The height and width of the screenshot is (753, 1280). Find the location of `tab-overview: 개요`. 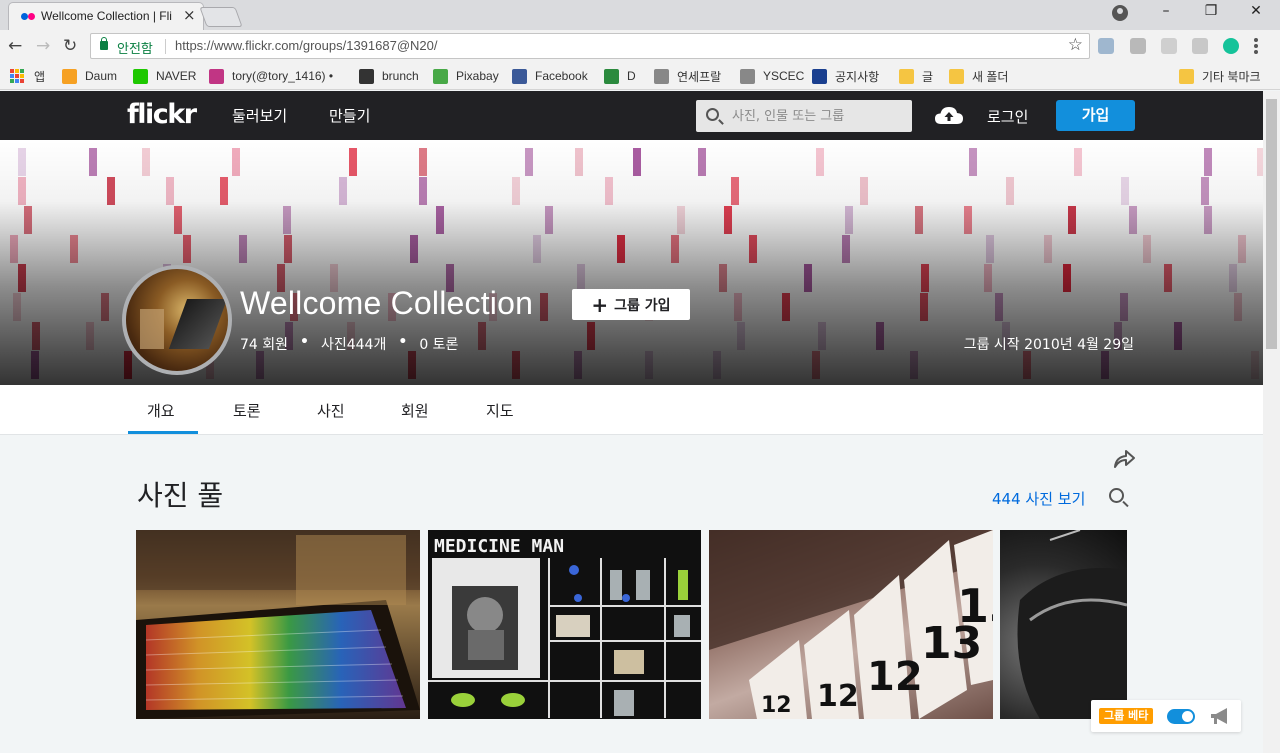

tab-overview: 개요 is located at coordinates (161, 410).